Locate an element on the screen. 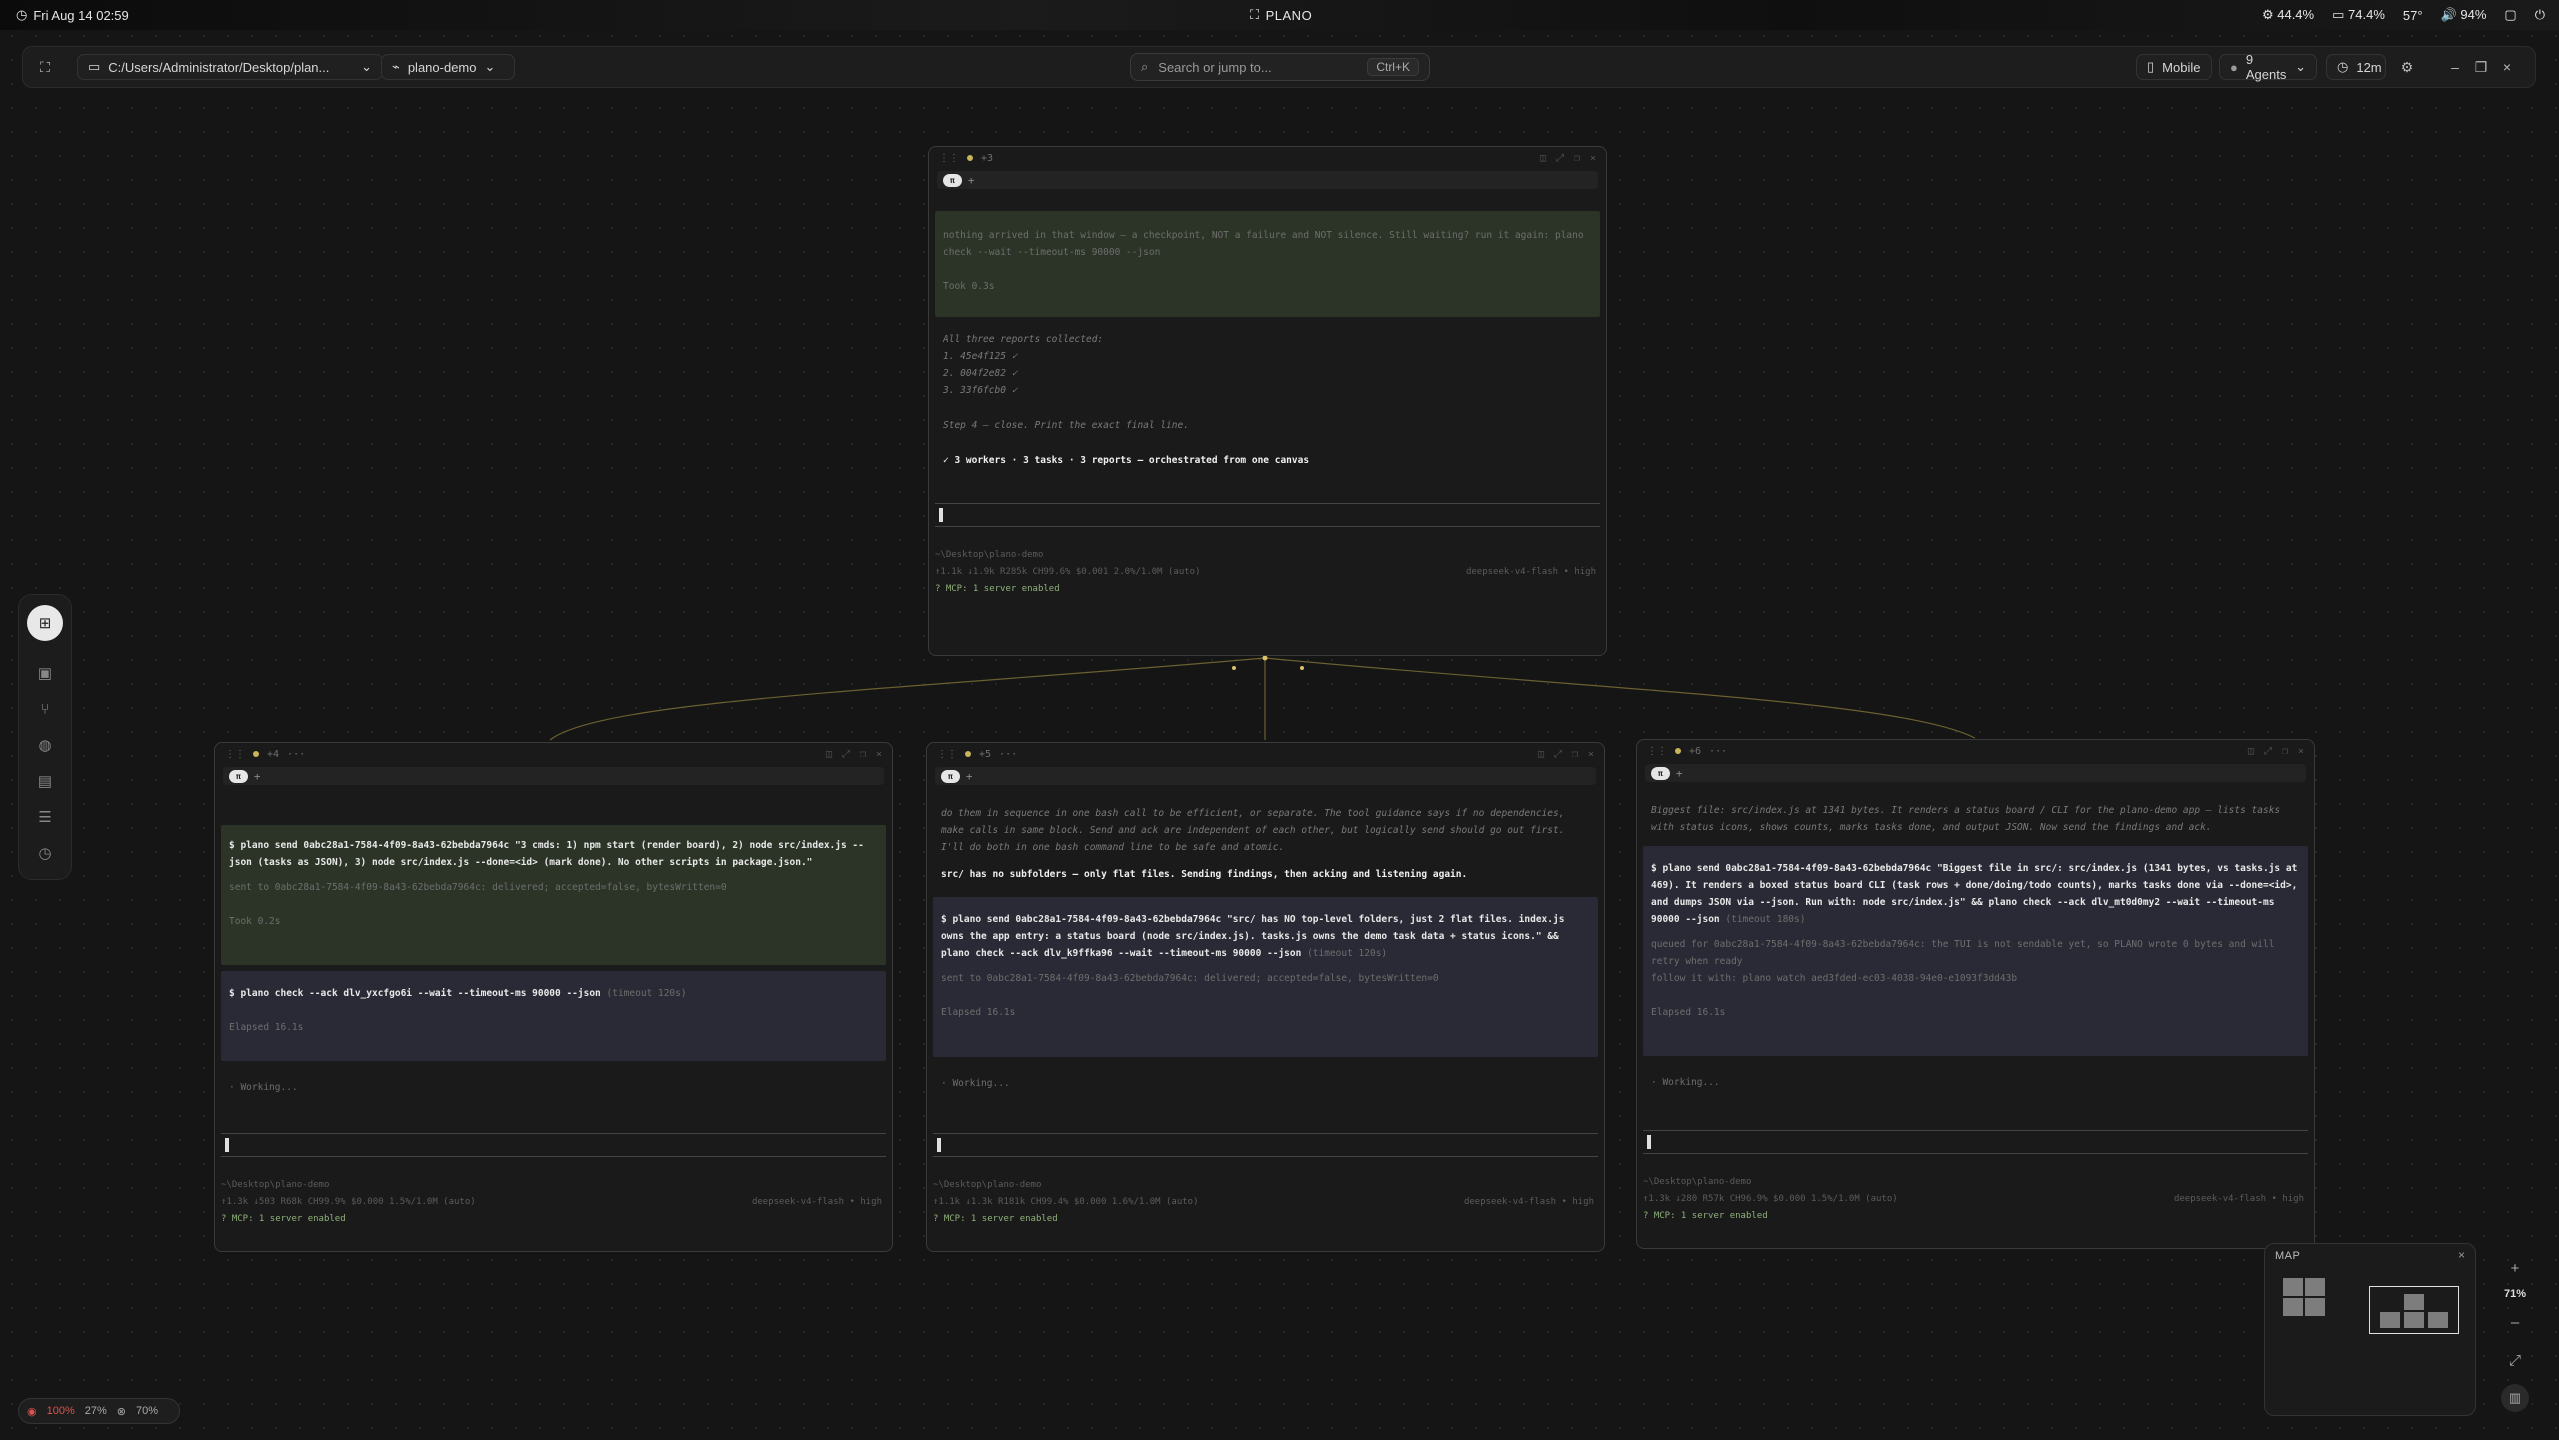 The width and height of the screenshot is (2559, 1440). panel-titlebar: ⋮⋮ +3 ◫ ⤢ ❐ × is located at coordinates (1267, 158).